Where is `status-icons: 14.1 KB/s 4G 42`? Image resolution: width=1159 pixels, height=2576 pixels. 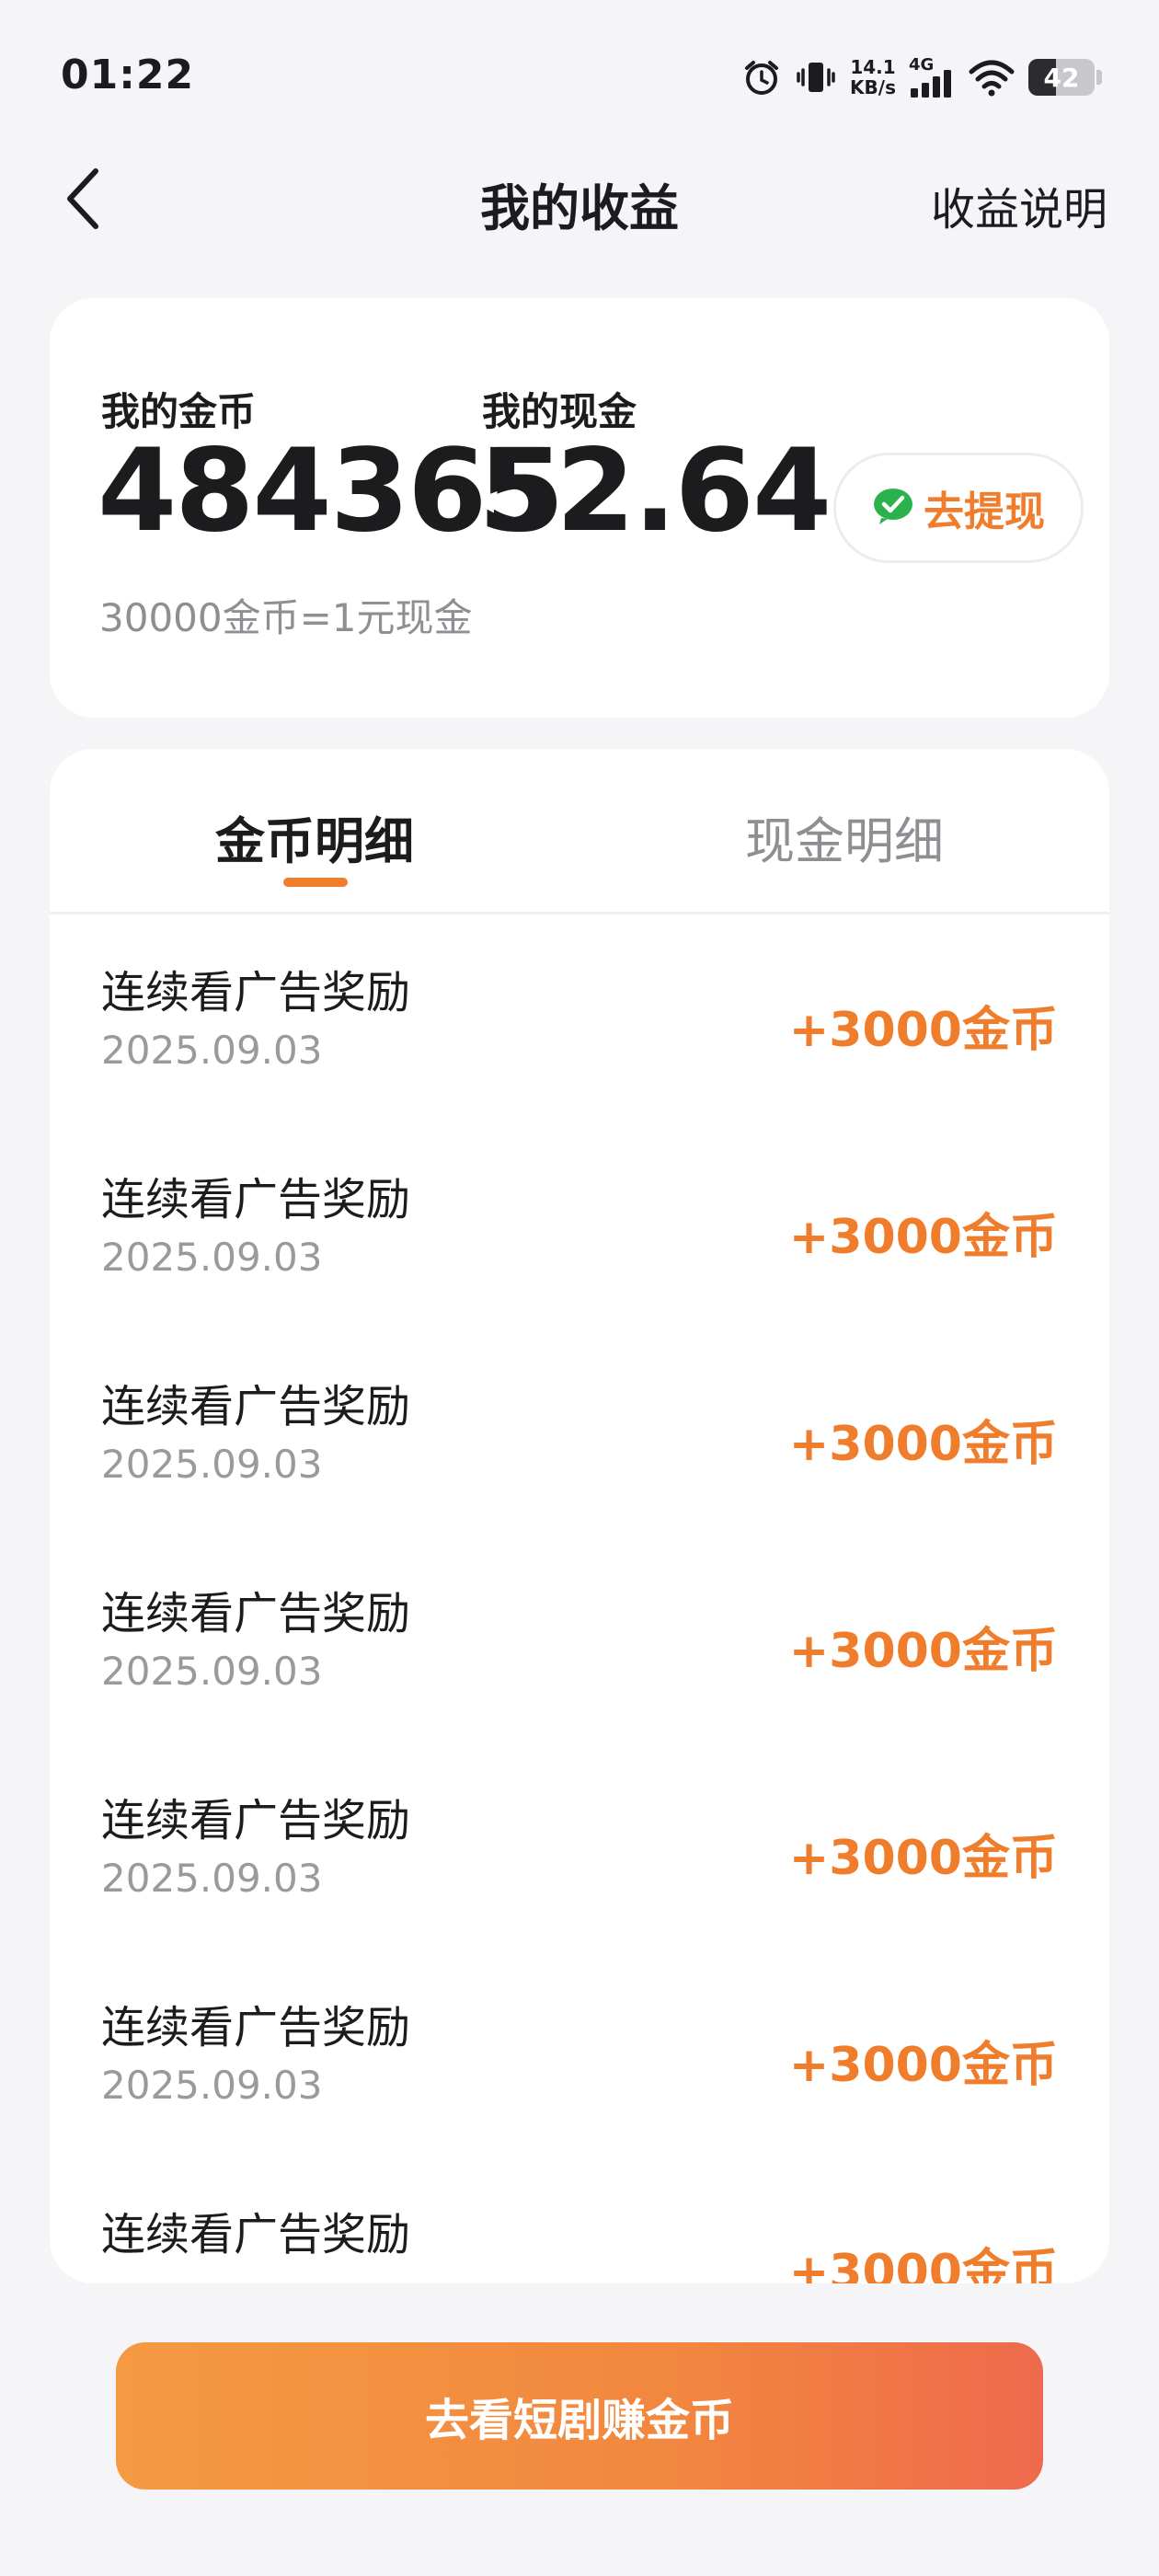
status-icons: 14.1 KB/s 4G 42 is located at coordinates (921, 77).